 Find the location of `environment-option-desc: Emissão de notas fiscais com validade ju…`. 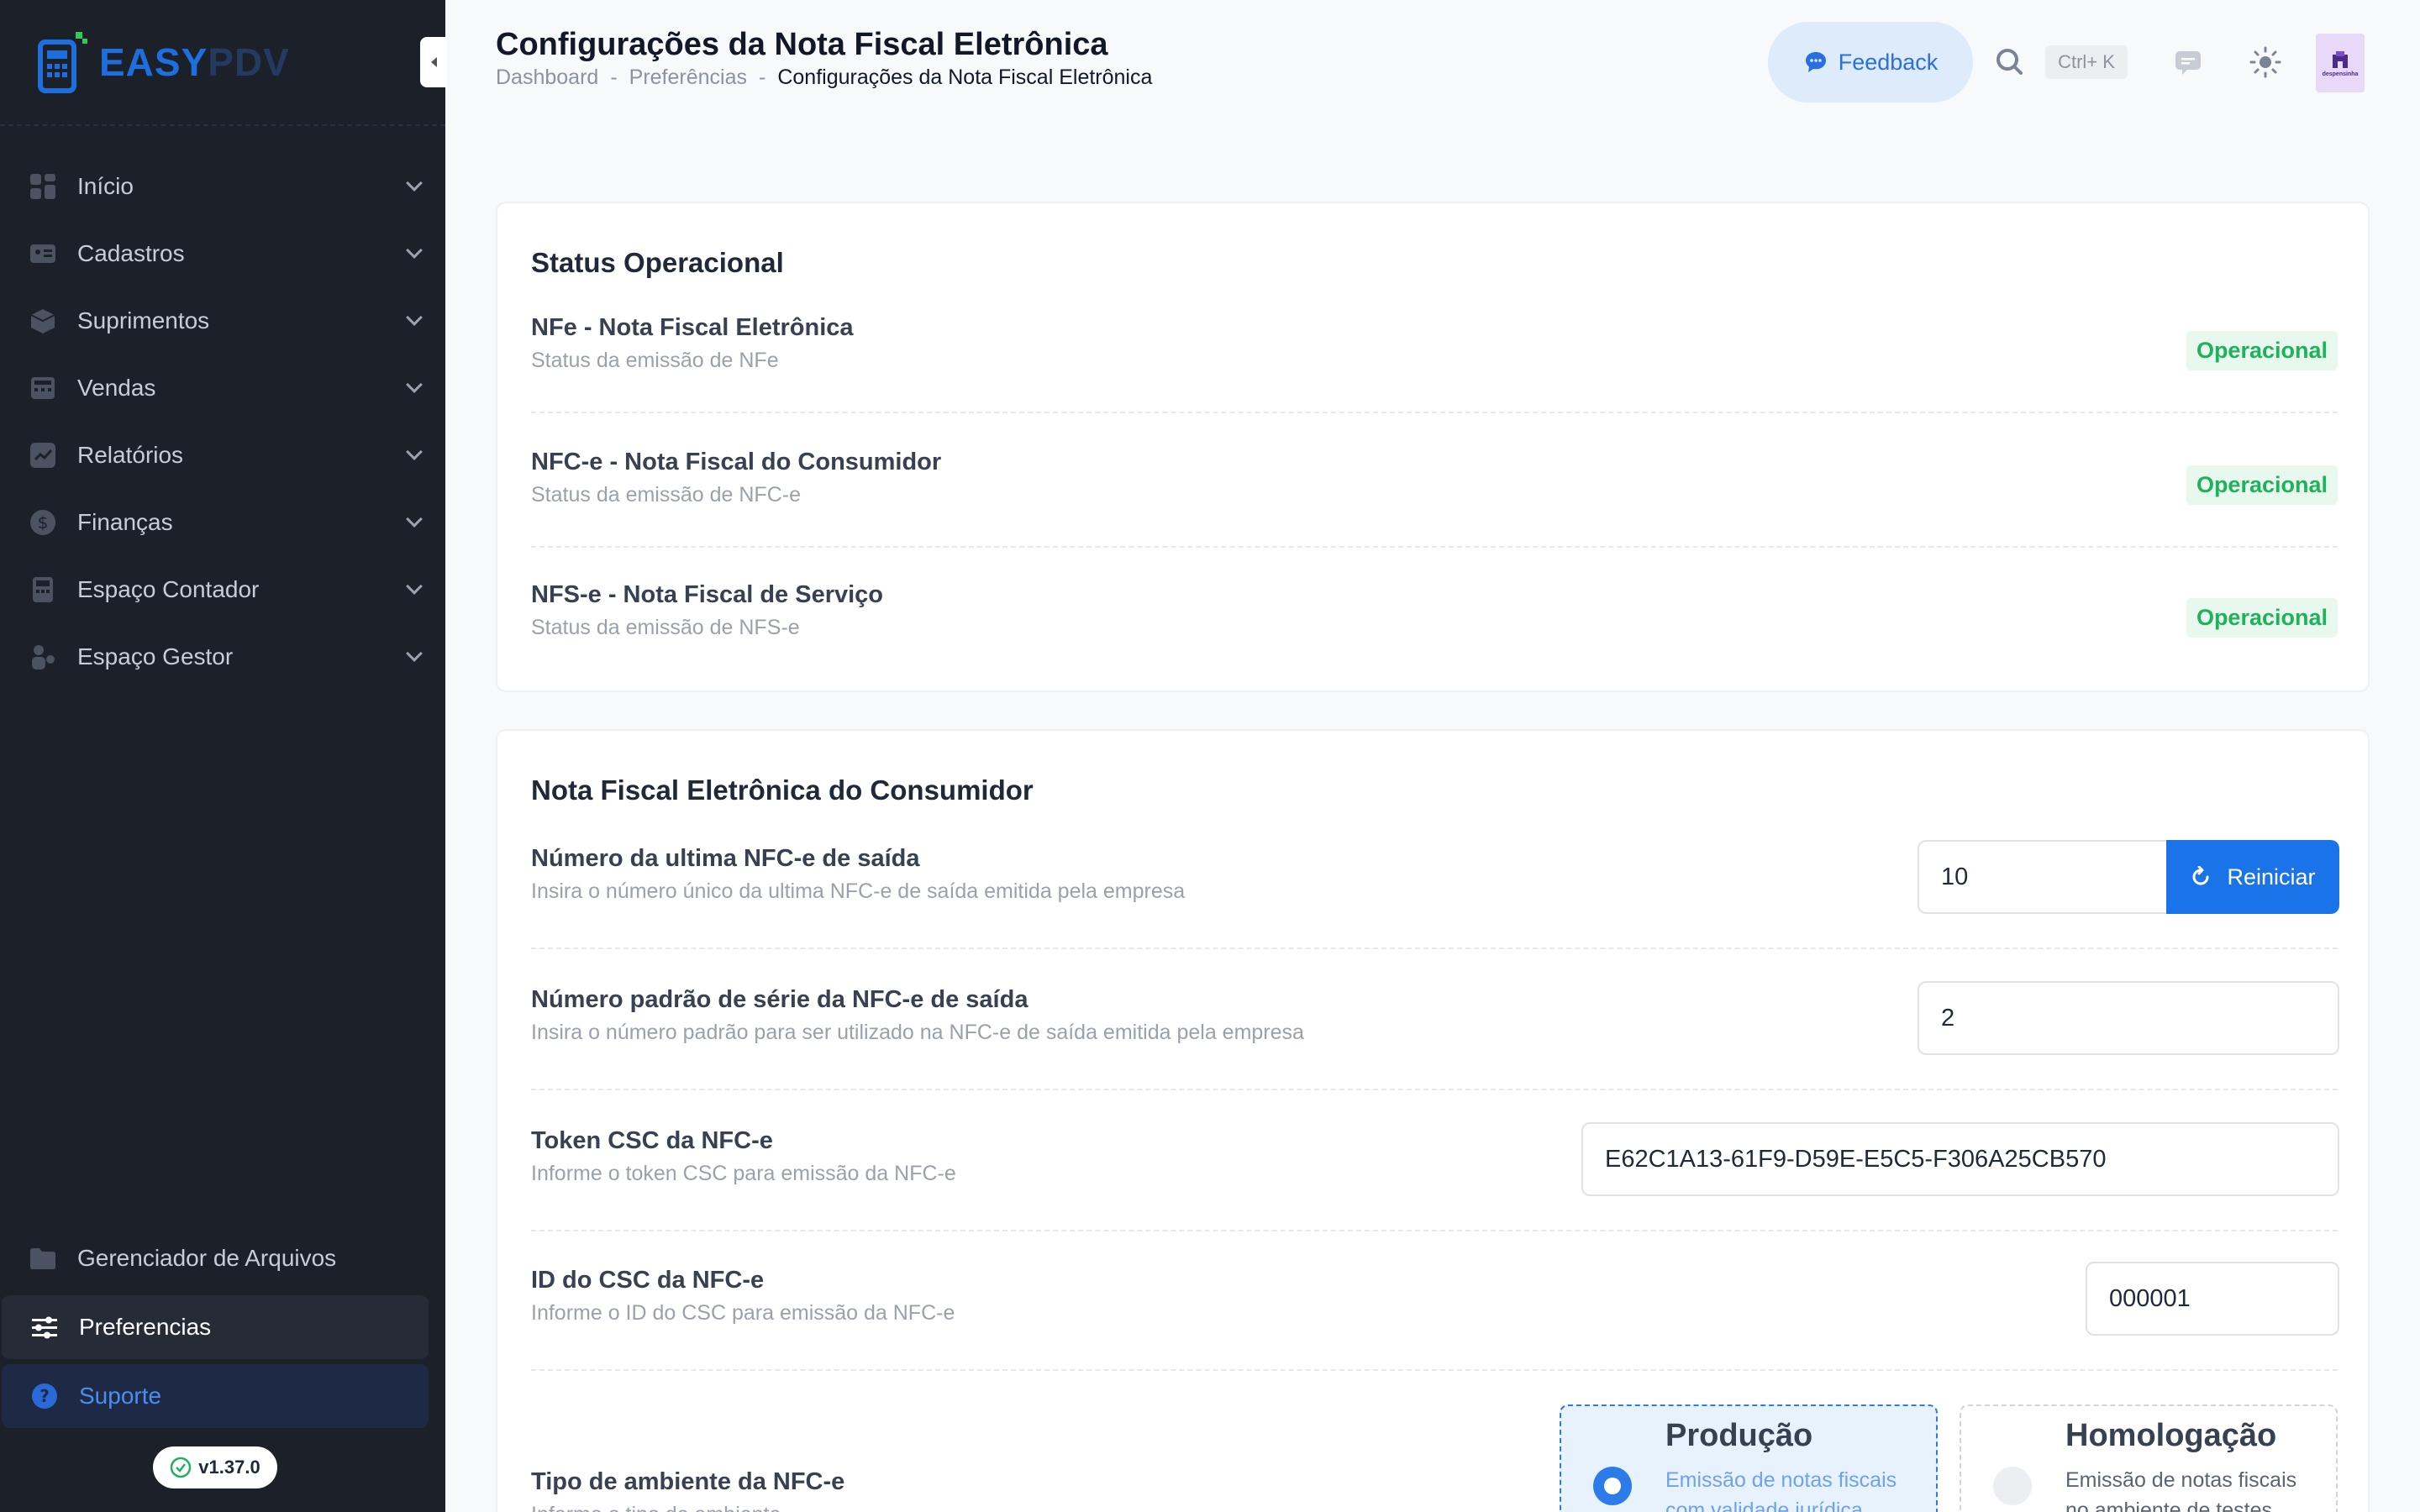

environment-option-desc: Emissão de notas fiscais com validade ju… is located at coordinates (1781, 1490).